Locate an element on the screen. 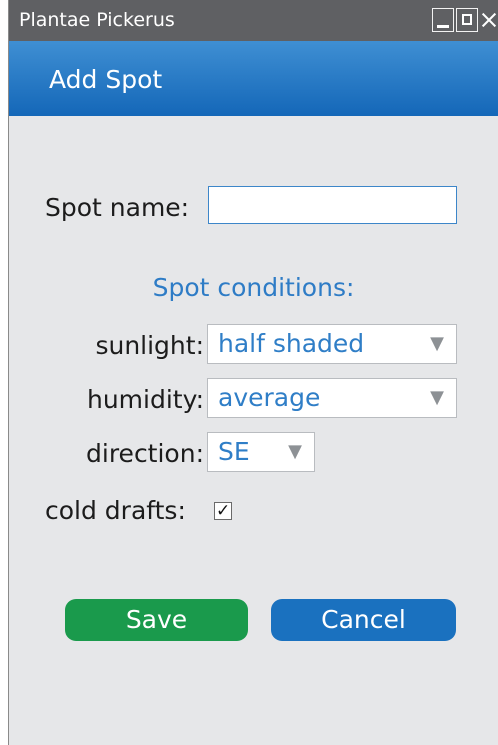 This screenshot has width=498, height=745. spot-conditions-title: Spot conditions: is located at coordinates (253, 287).